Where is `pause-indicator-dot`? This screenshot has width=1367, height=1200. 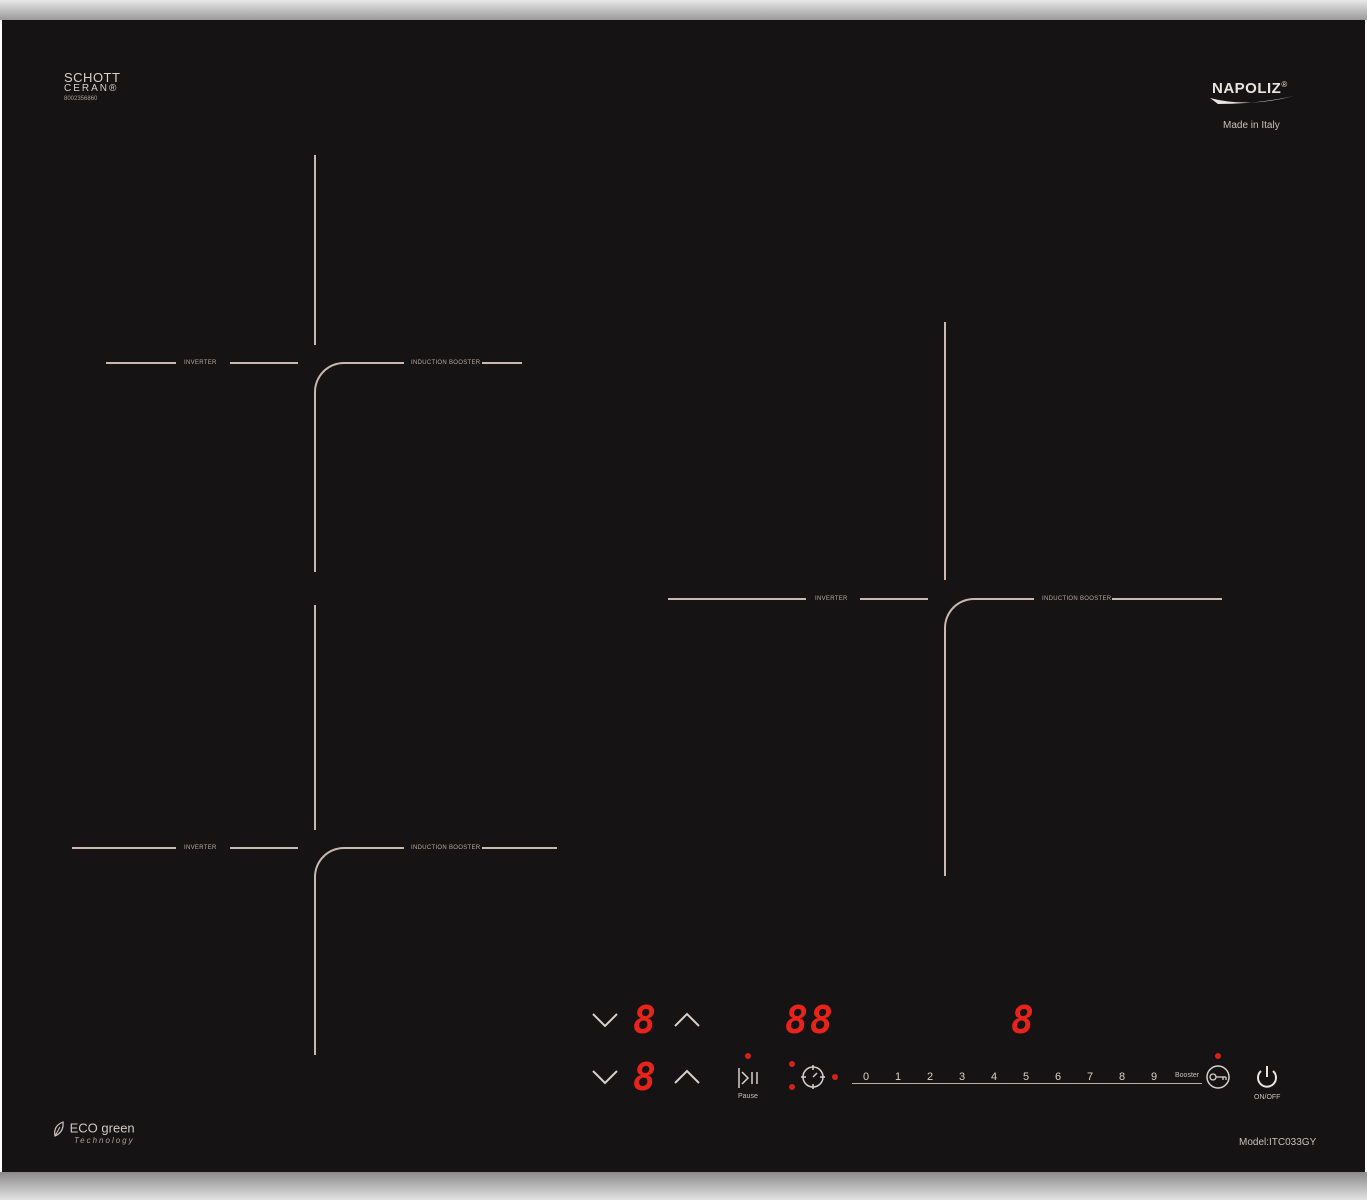 pause-indicator-dot is located at coordinates (748, 1056).